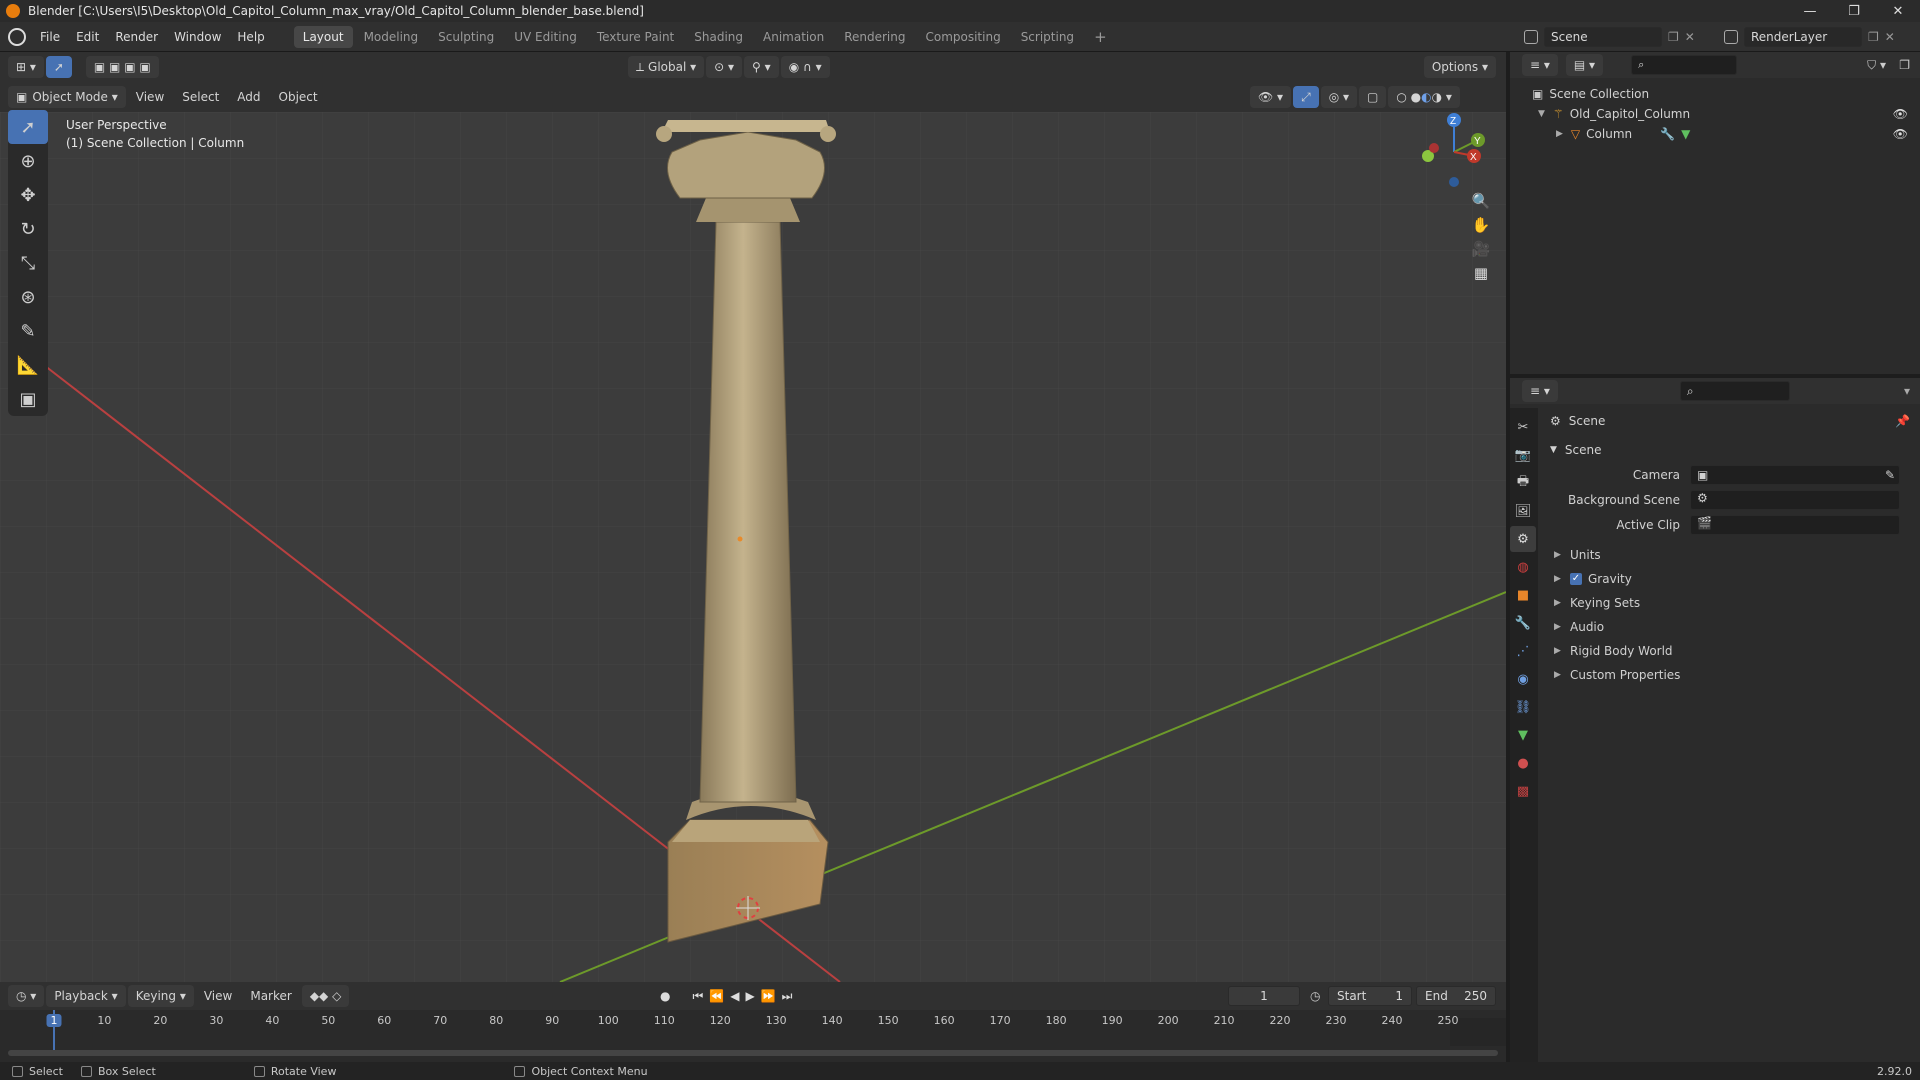 Image resolution: width=1920 pixels, height=1080 pixels. What do you see at coordinates (28, 365) in the screenshot?
I see `measure-tool: 📐` at bounding box center [28, 365].